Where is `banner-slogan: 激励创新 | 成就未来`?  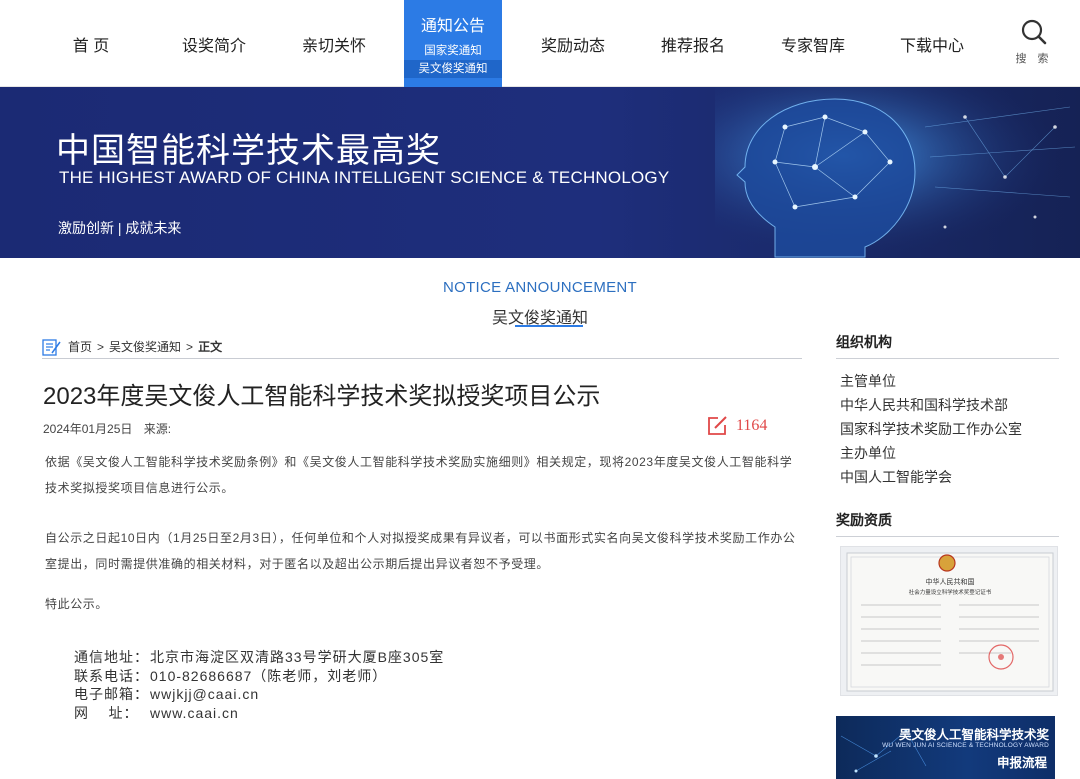
banner-slogan: 激励创新 | 成就未来 is located at coordinates (120, 228).